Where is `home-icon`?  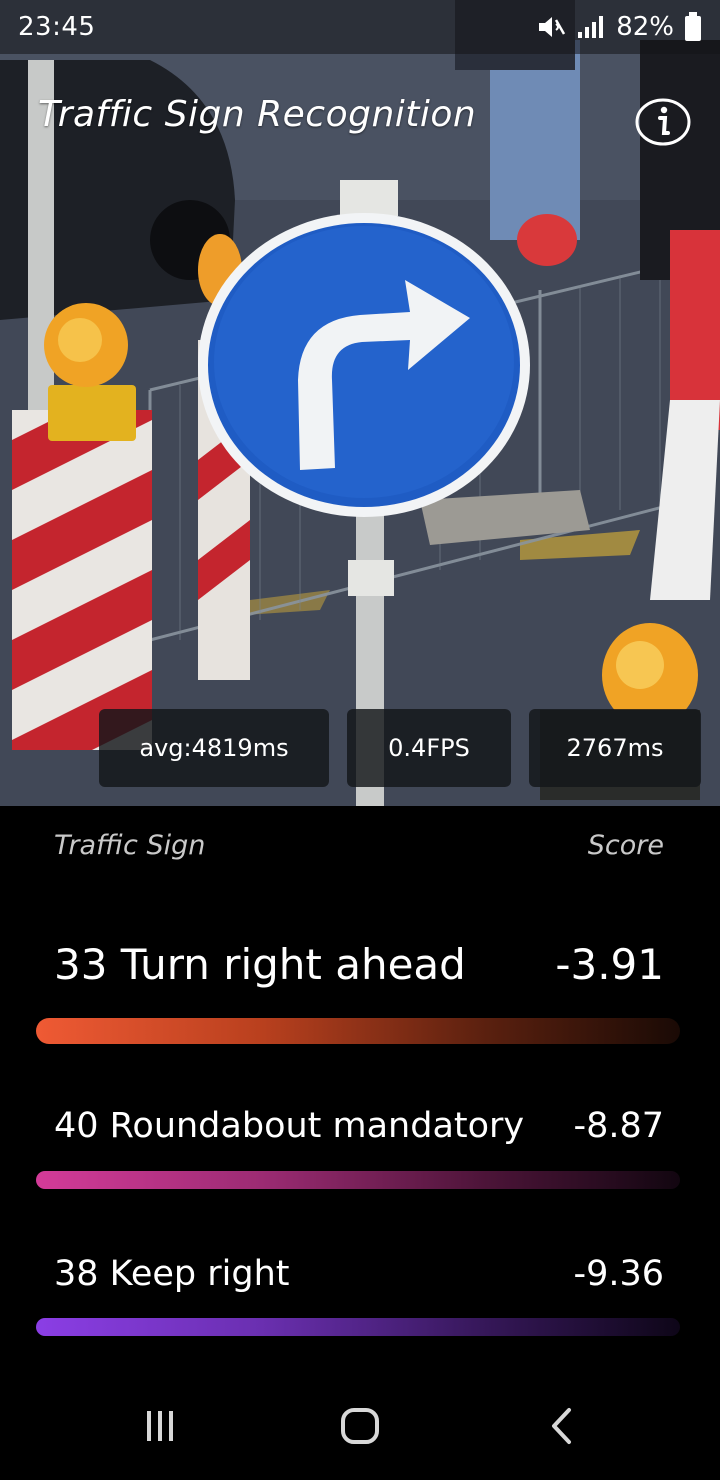 home-icon is located at coordinates (360, 1426).